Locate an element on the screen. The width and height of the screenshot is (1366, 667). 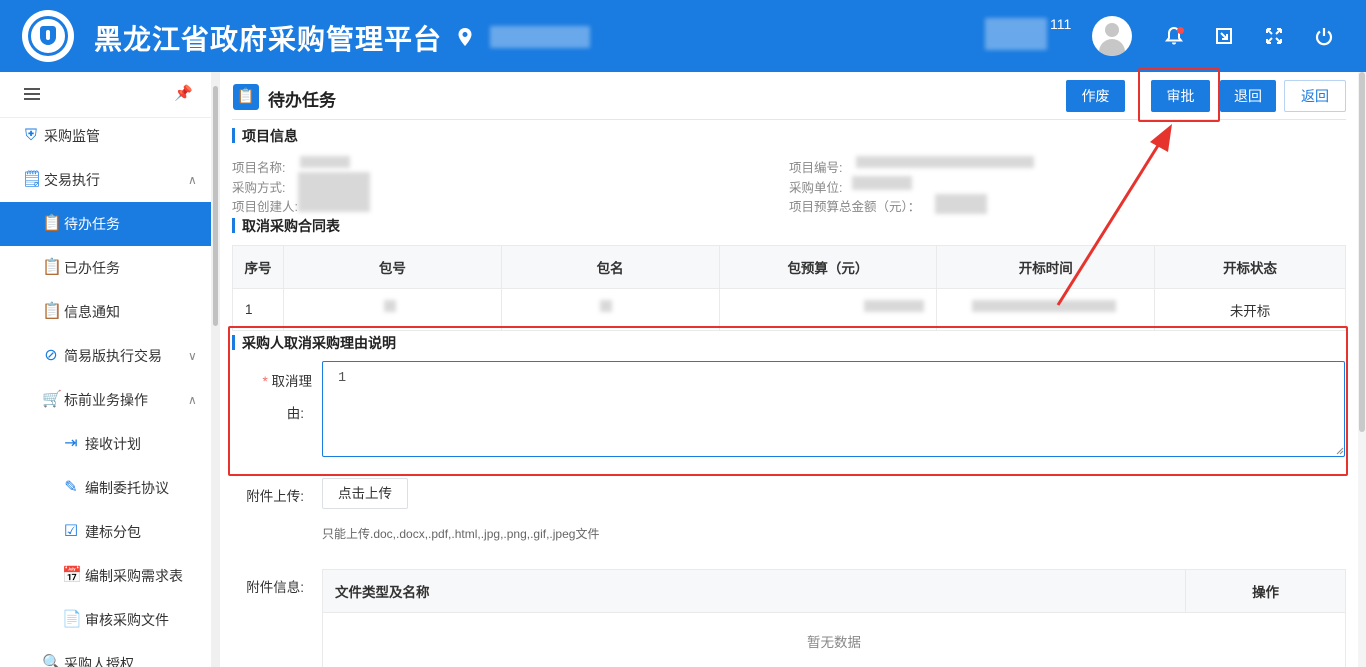
edit-icon: ✎ is located at coordinates (71, 487).